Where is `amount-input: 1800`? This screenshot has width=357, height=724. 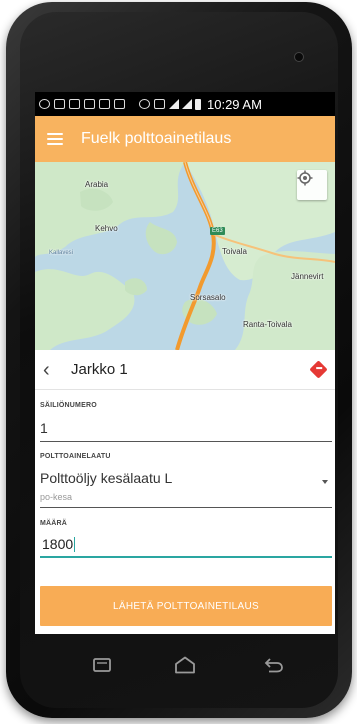 amount-input: 1800 is located at coordinates (186, 547).